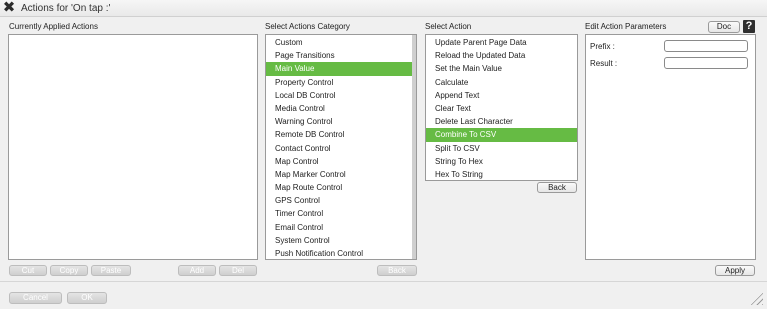 The image size is (767, 309). What do you see at coordinates (383, 281) in the screenshot?
I see `footer-divider` at bounding box center [383, 281].